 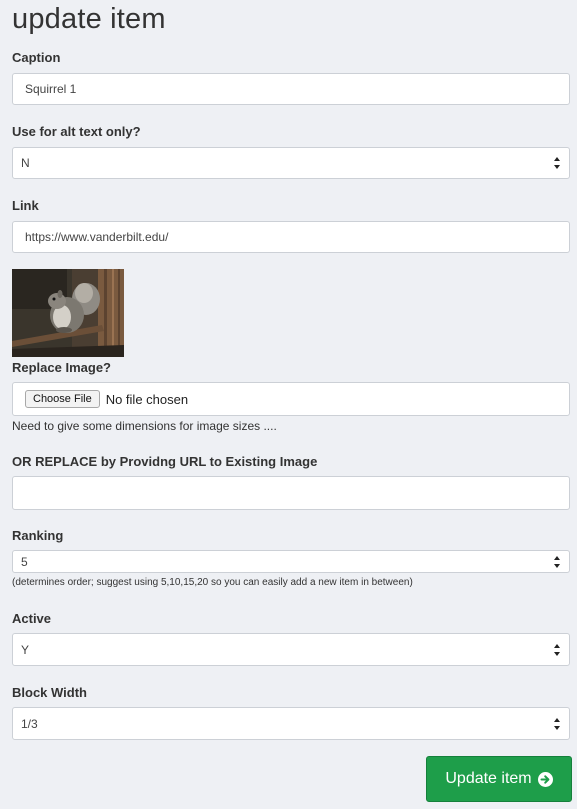 I want to click on choose-file-button: Choose File, so click(x=62, y=399).